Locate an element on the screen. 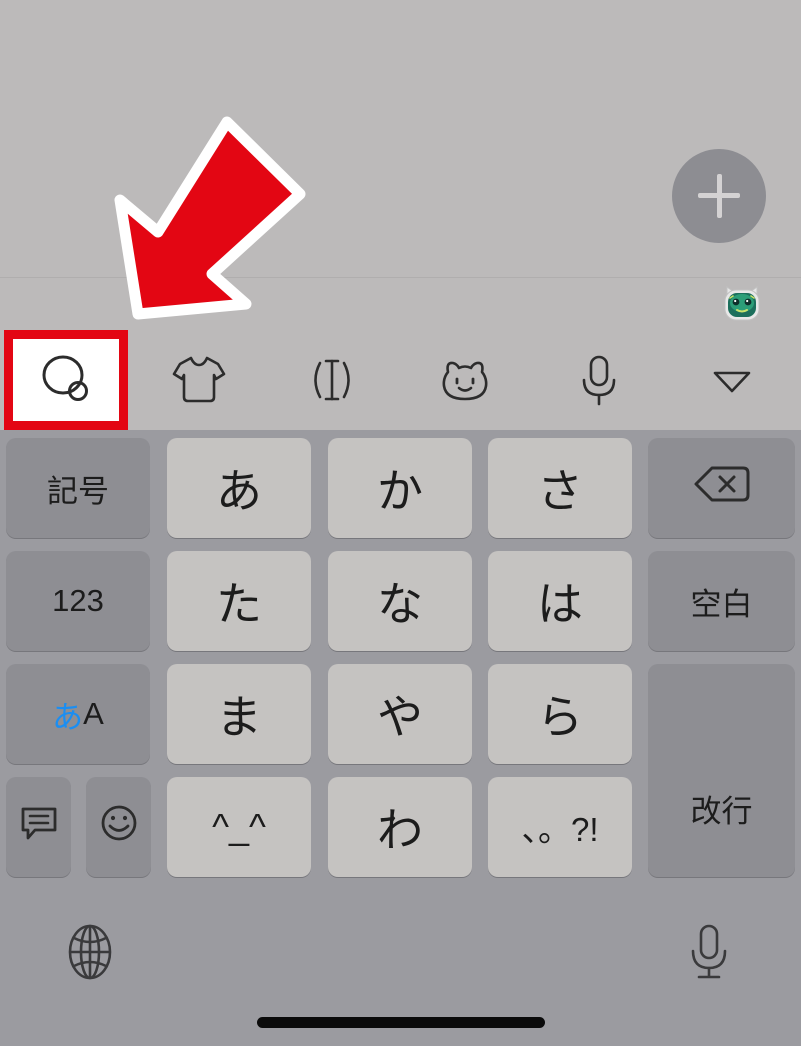 The height and width of the screenshot is (1046, 801). key-ya: や is located at coordinates (400, 714).